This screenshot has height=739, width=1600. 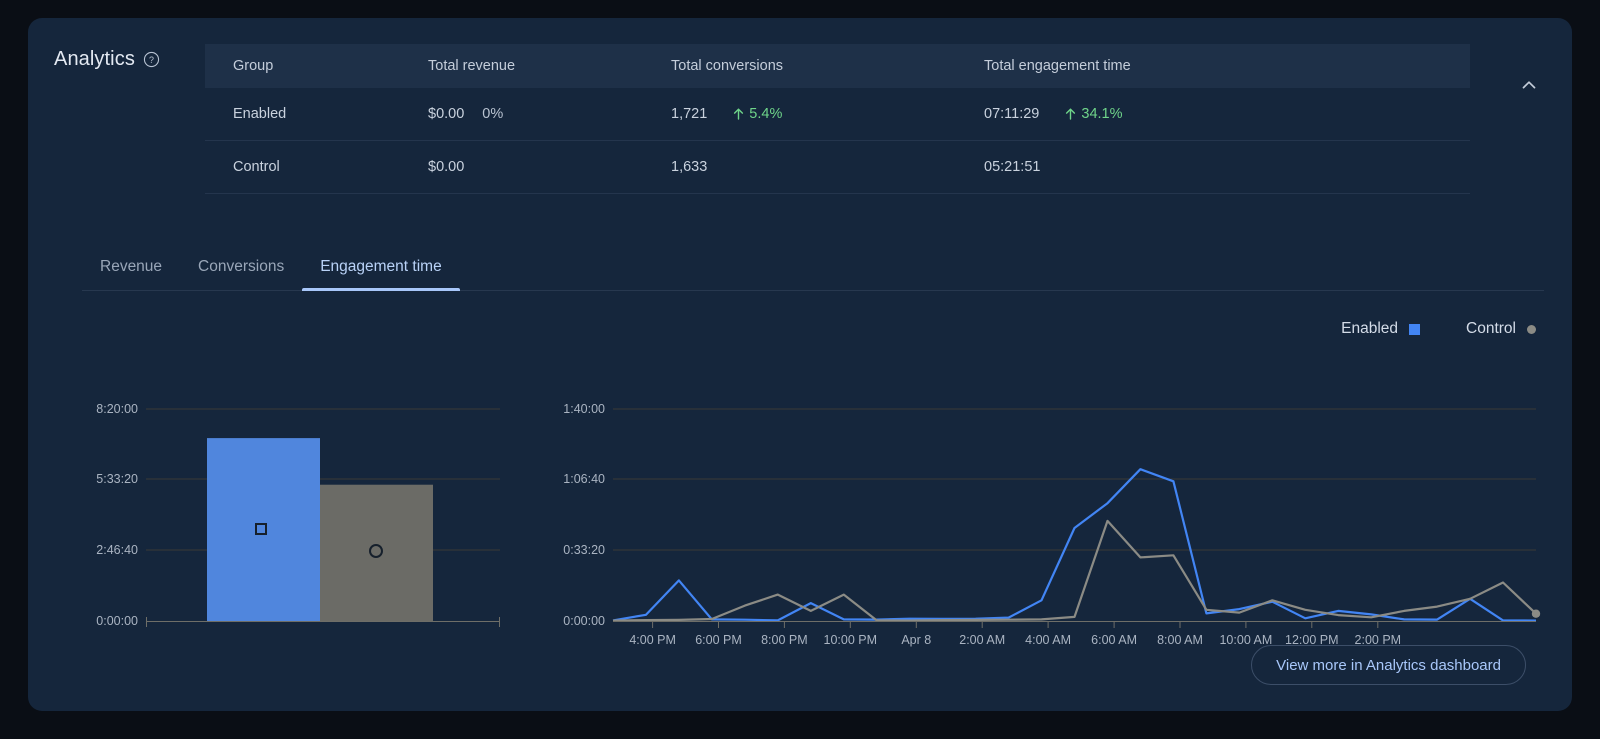 I want to click on column-header-group: Group, so click(x=253, y=66).